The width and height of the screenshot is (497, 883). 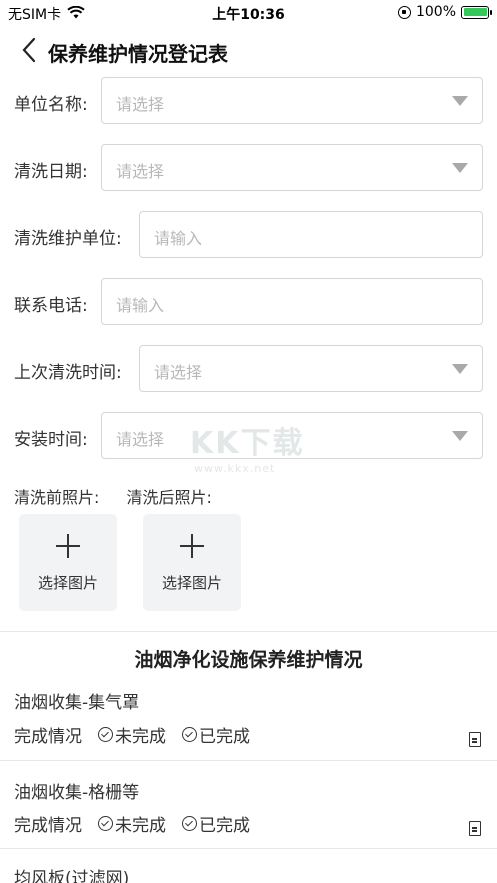 I want to click on battery-icon, so click(x=476, y=12).